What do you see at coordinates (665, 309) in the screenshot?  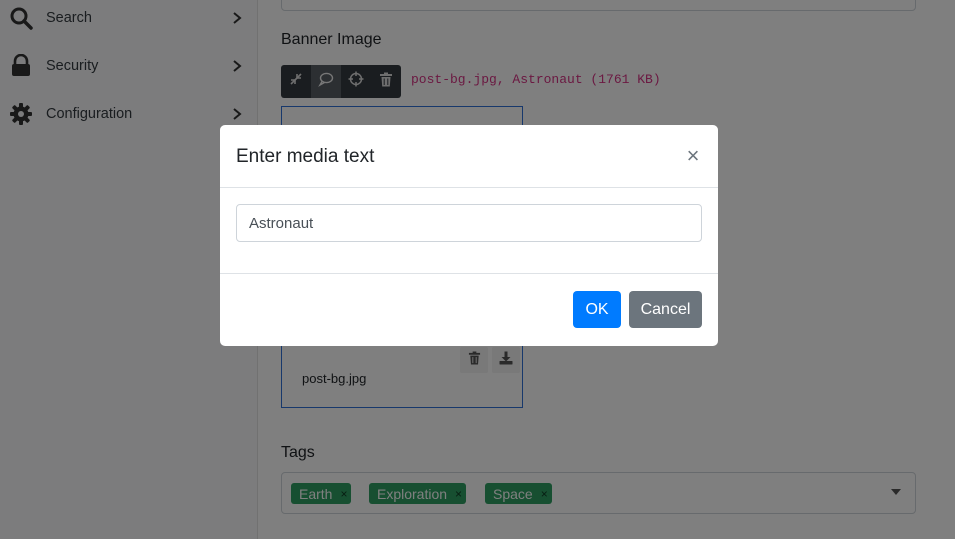 I see `cancel-button: Cancel` at bounding box center [665, 309].